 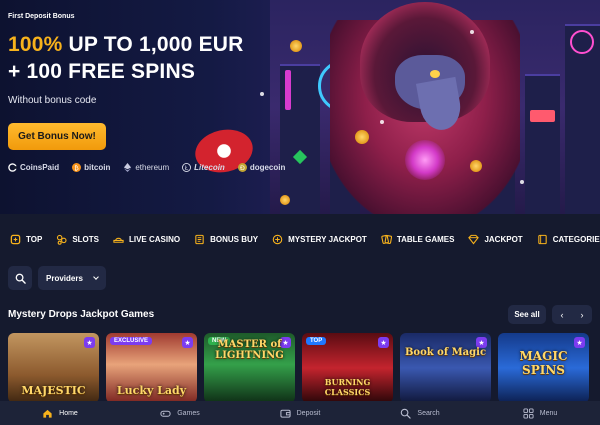 I want to click on bitcoin-icon: ₿, so click(x=77, y=167).